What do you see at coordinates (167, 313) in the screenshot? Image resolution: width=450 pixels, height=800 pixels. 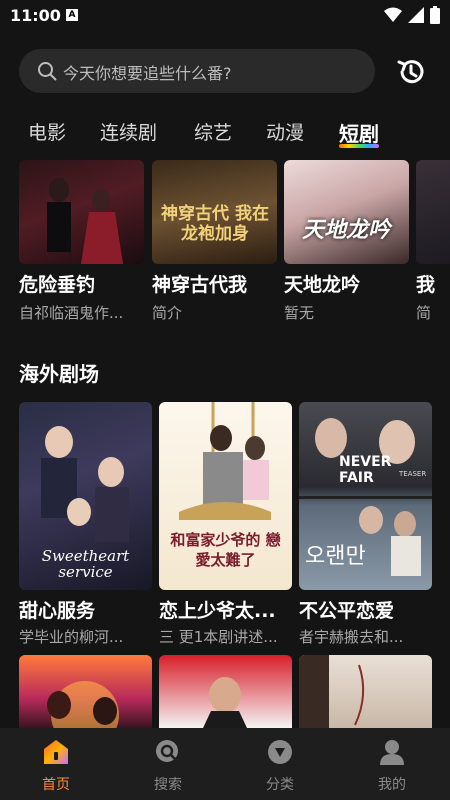 I see `card-subtitle: 简介` at bounding box center [167, 313].